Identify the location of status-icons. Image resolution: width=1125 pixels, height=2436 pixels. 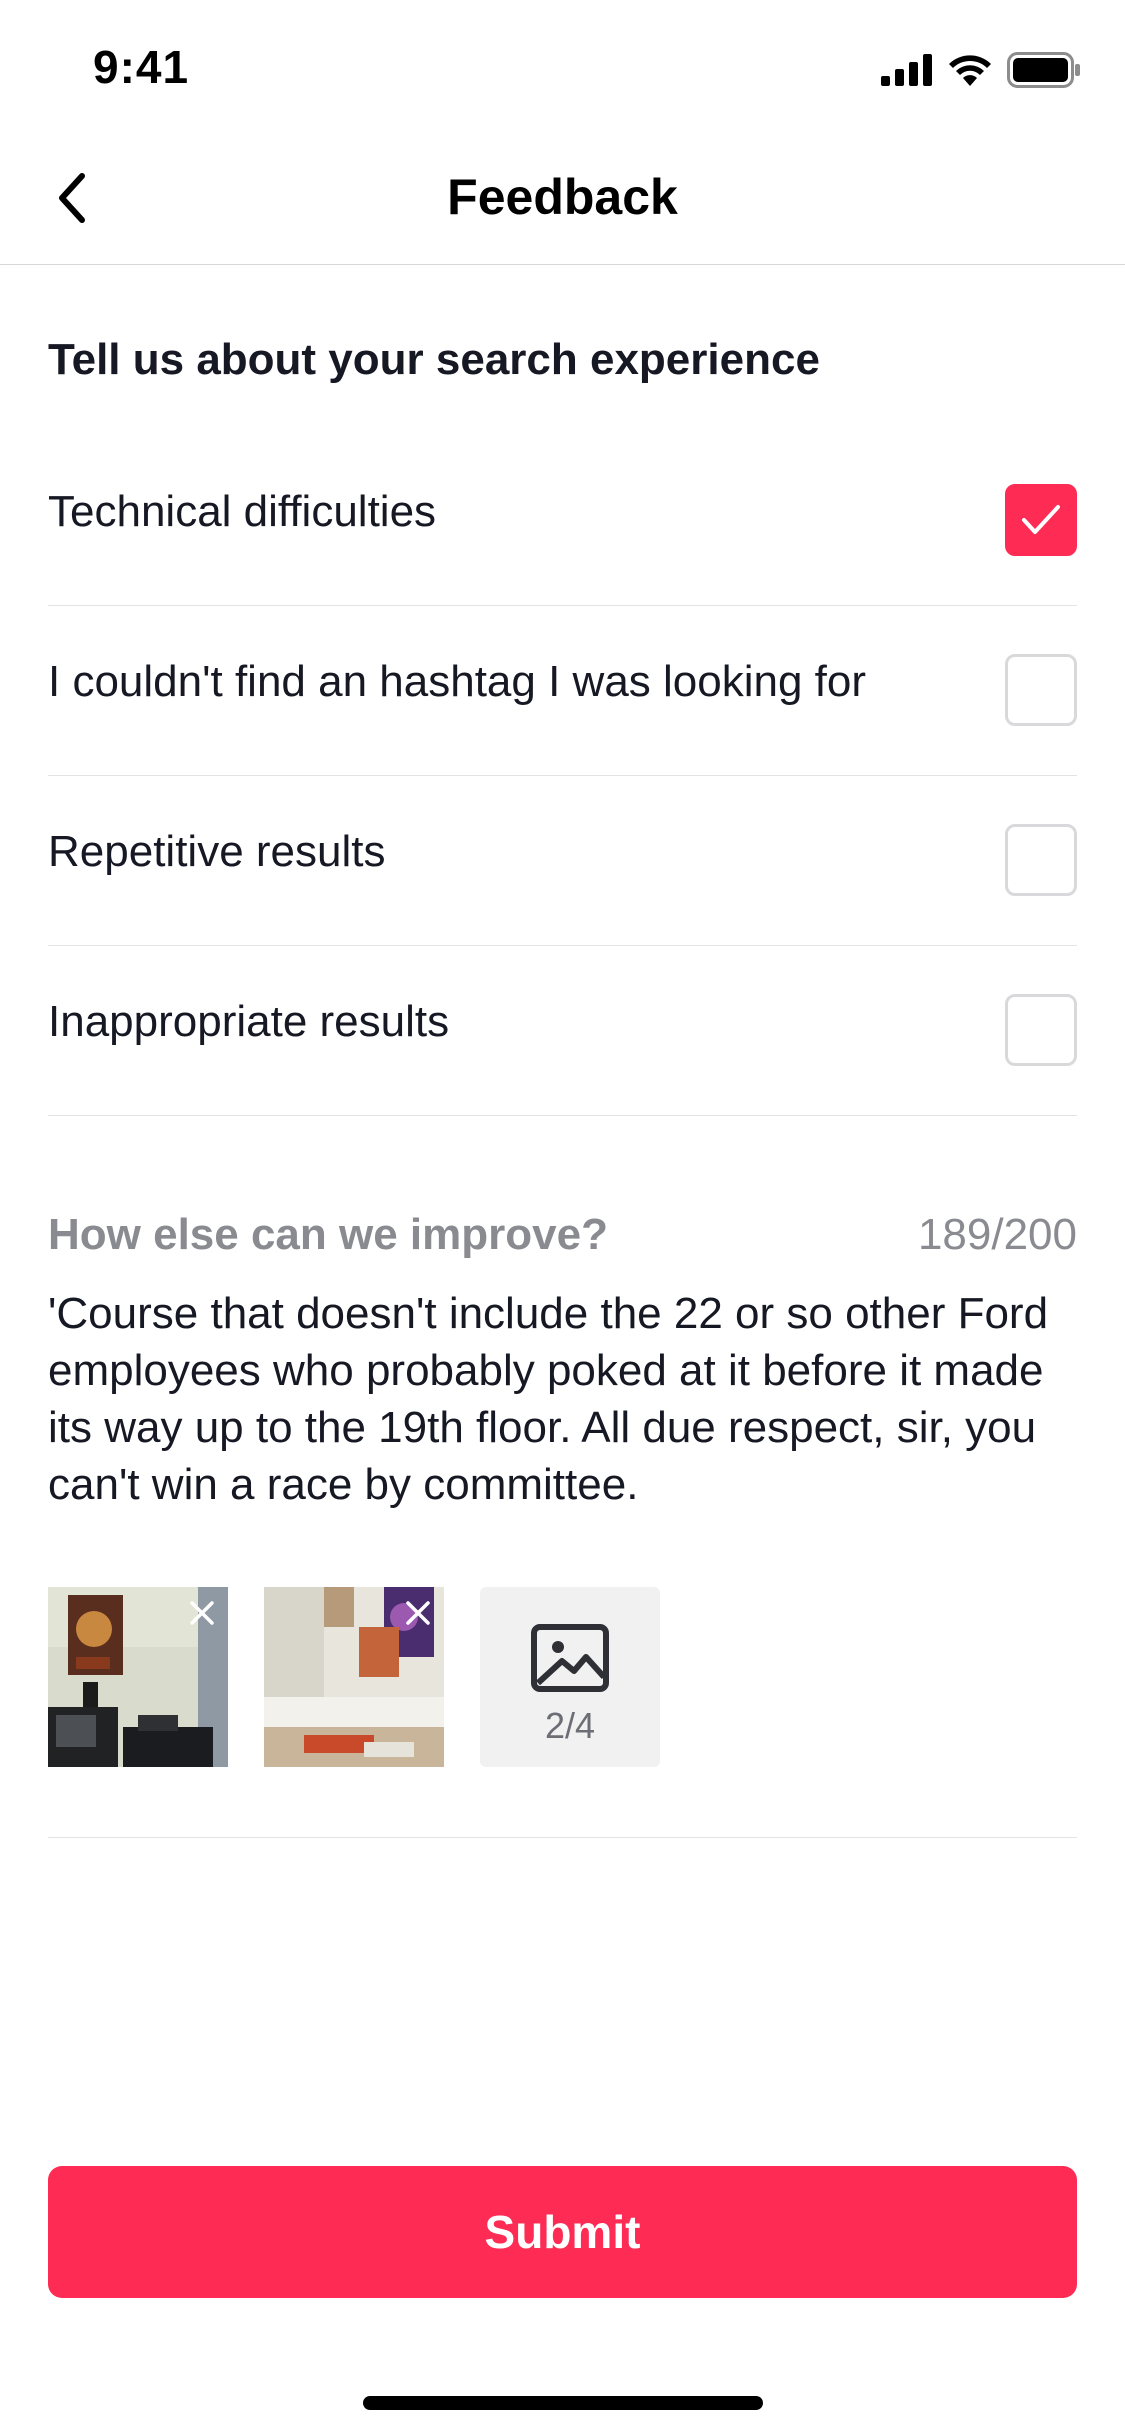
(981, 70).